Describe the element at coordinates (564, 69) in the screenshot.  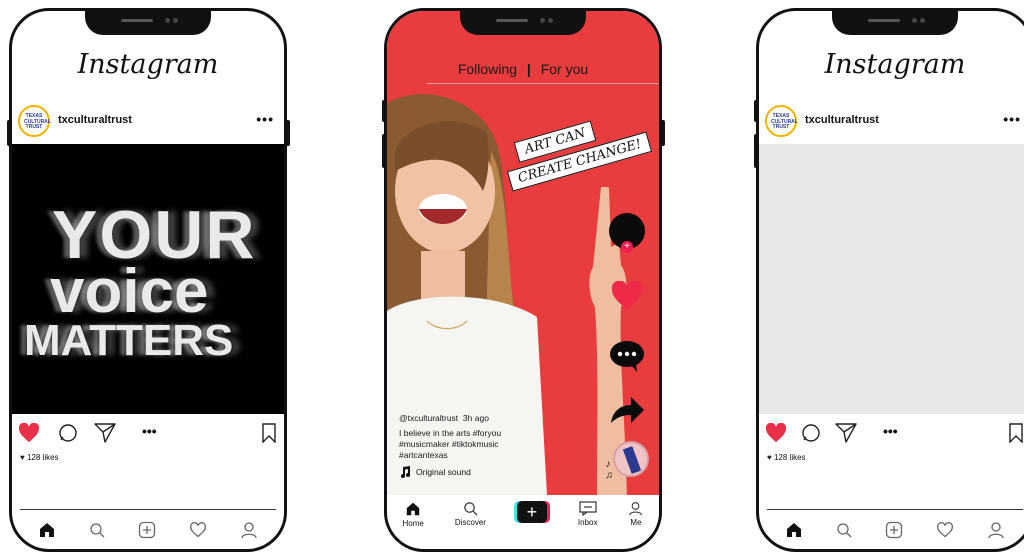
I see `tab-for-you: For you` at that location.